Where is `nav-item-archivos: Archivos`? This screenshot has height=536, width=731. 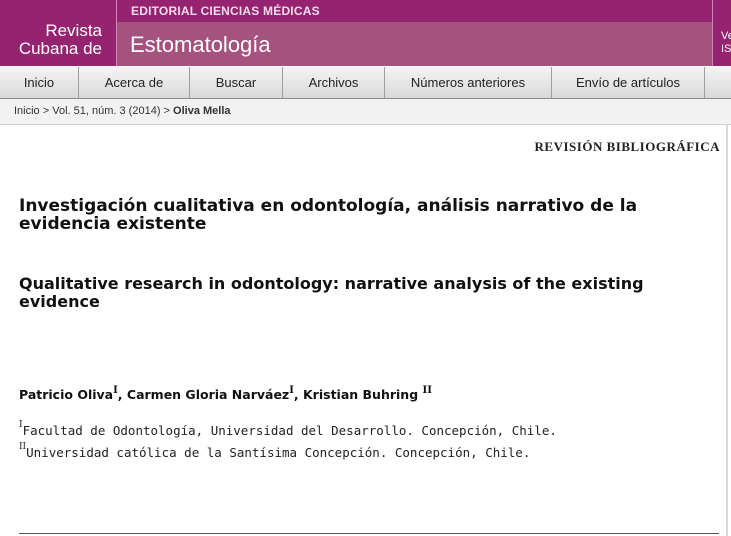
nav-item-archivos: Archivos is located at coordinates (334, 82).